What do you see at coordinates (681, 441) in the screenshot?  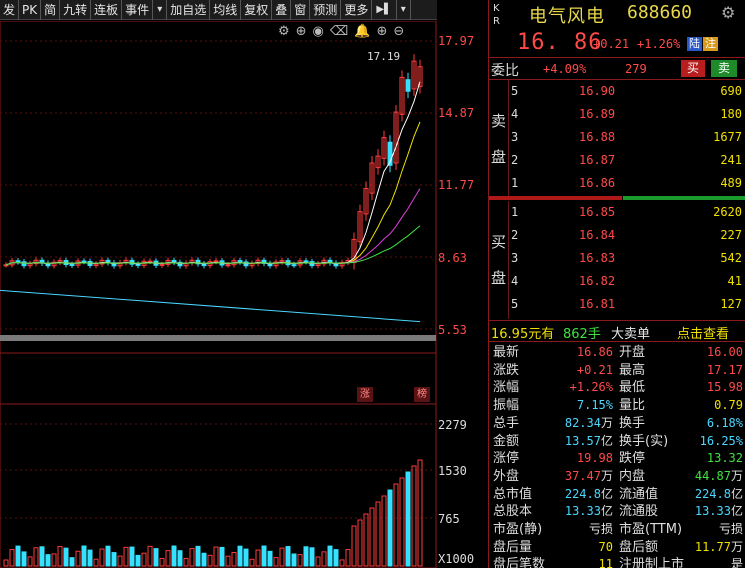 I see `stat-row: 换手(实) 16.25%` at bounding box center [681, 441].